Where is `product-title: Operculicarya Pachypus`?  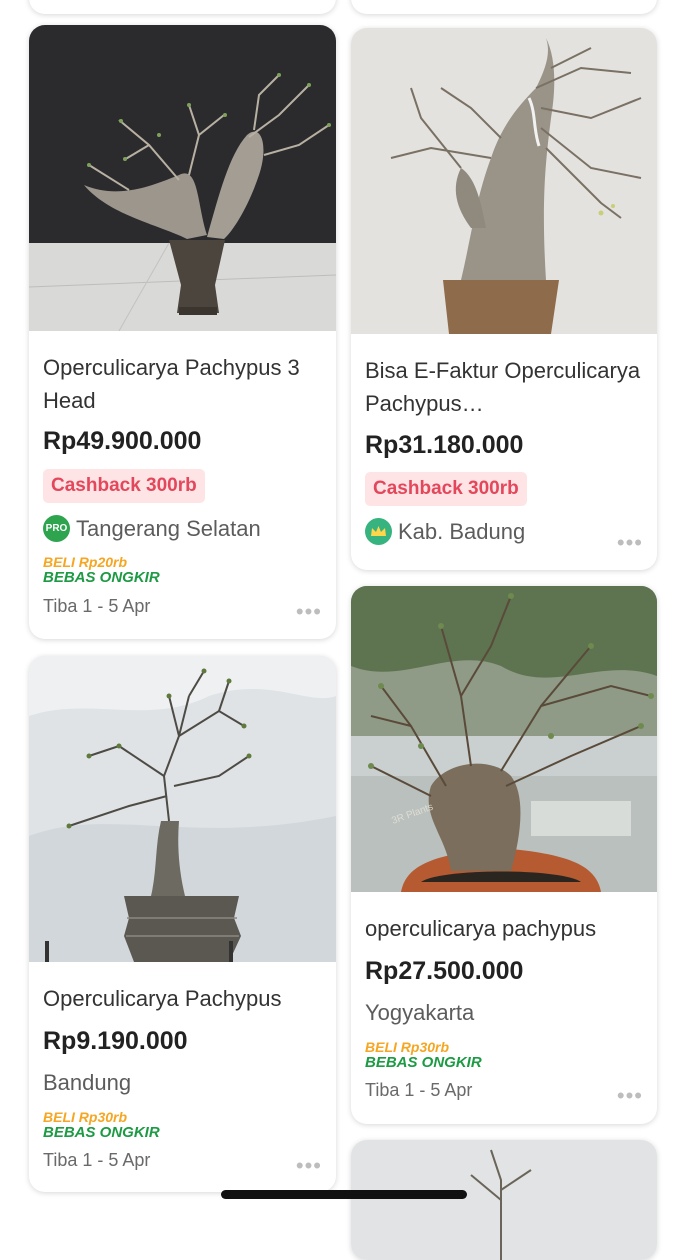 product-title: Operculicarya Pachypus is located at coordinates (182, 998).